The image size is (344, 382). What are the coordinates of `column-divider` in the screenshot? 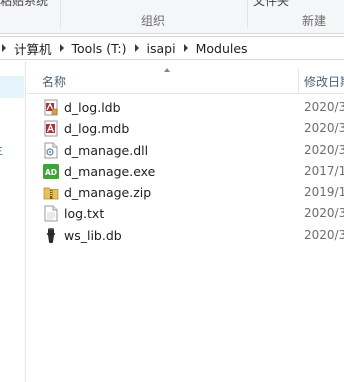 It's located at (298, 81).